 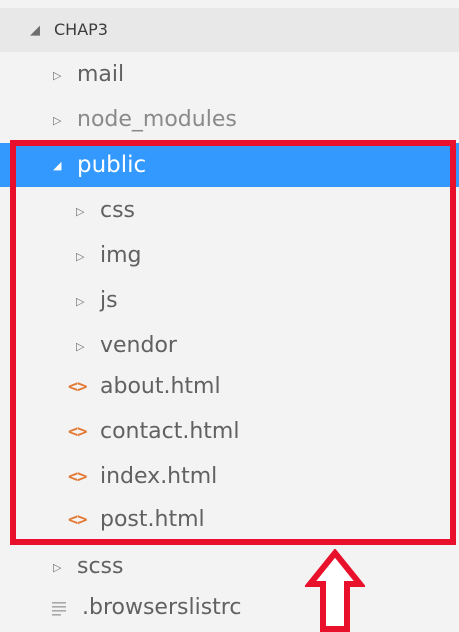 I want to click on tree-item-css: ▷ css, so click(x=229, y=211).